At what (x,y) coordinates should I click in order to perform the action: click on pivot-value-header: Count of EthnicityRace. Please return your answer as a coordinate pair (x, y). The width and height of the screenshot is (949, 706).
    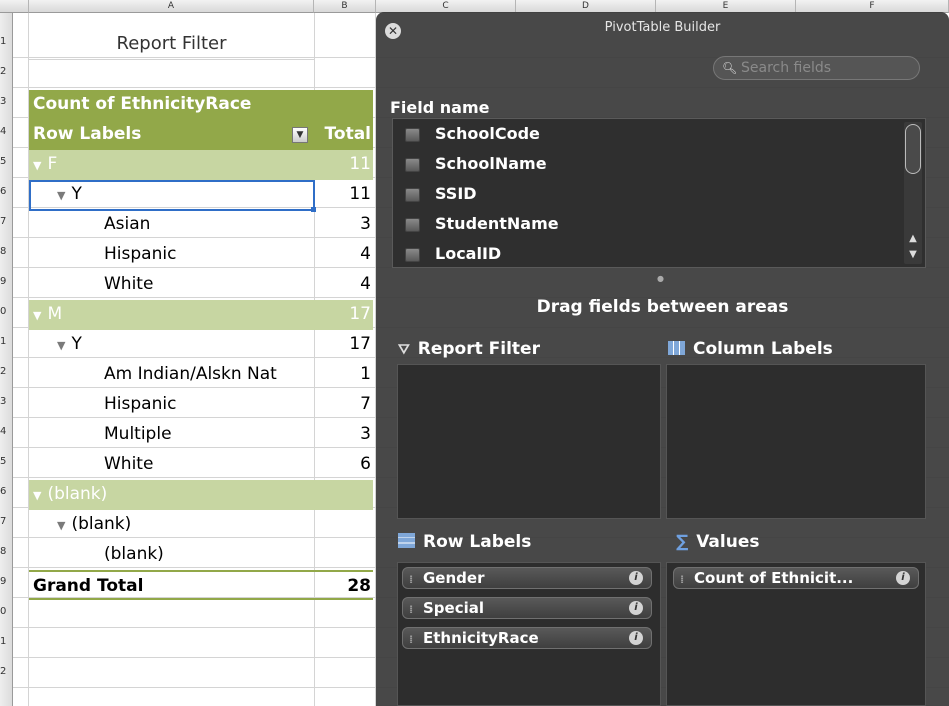
    Looking at the image, I should click on (171, 105).